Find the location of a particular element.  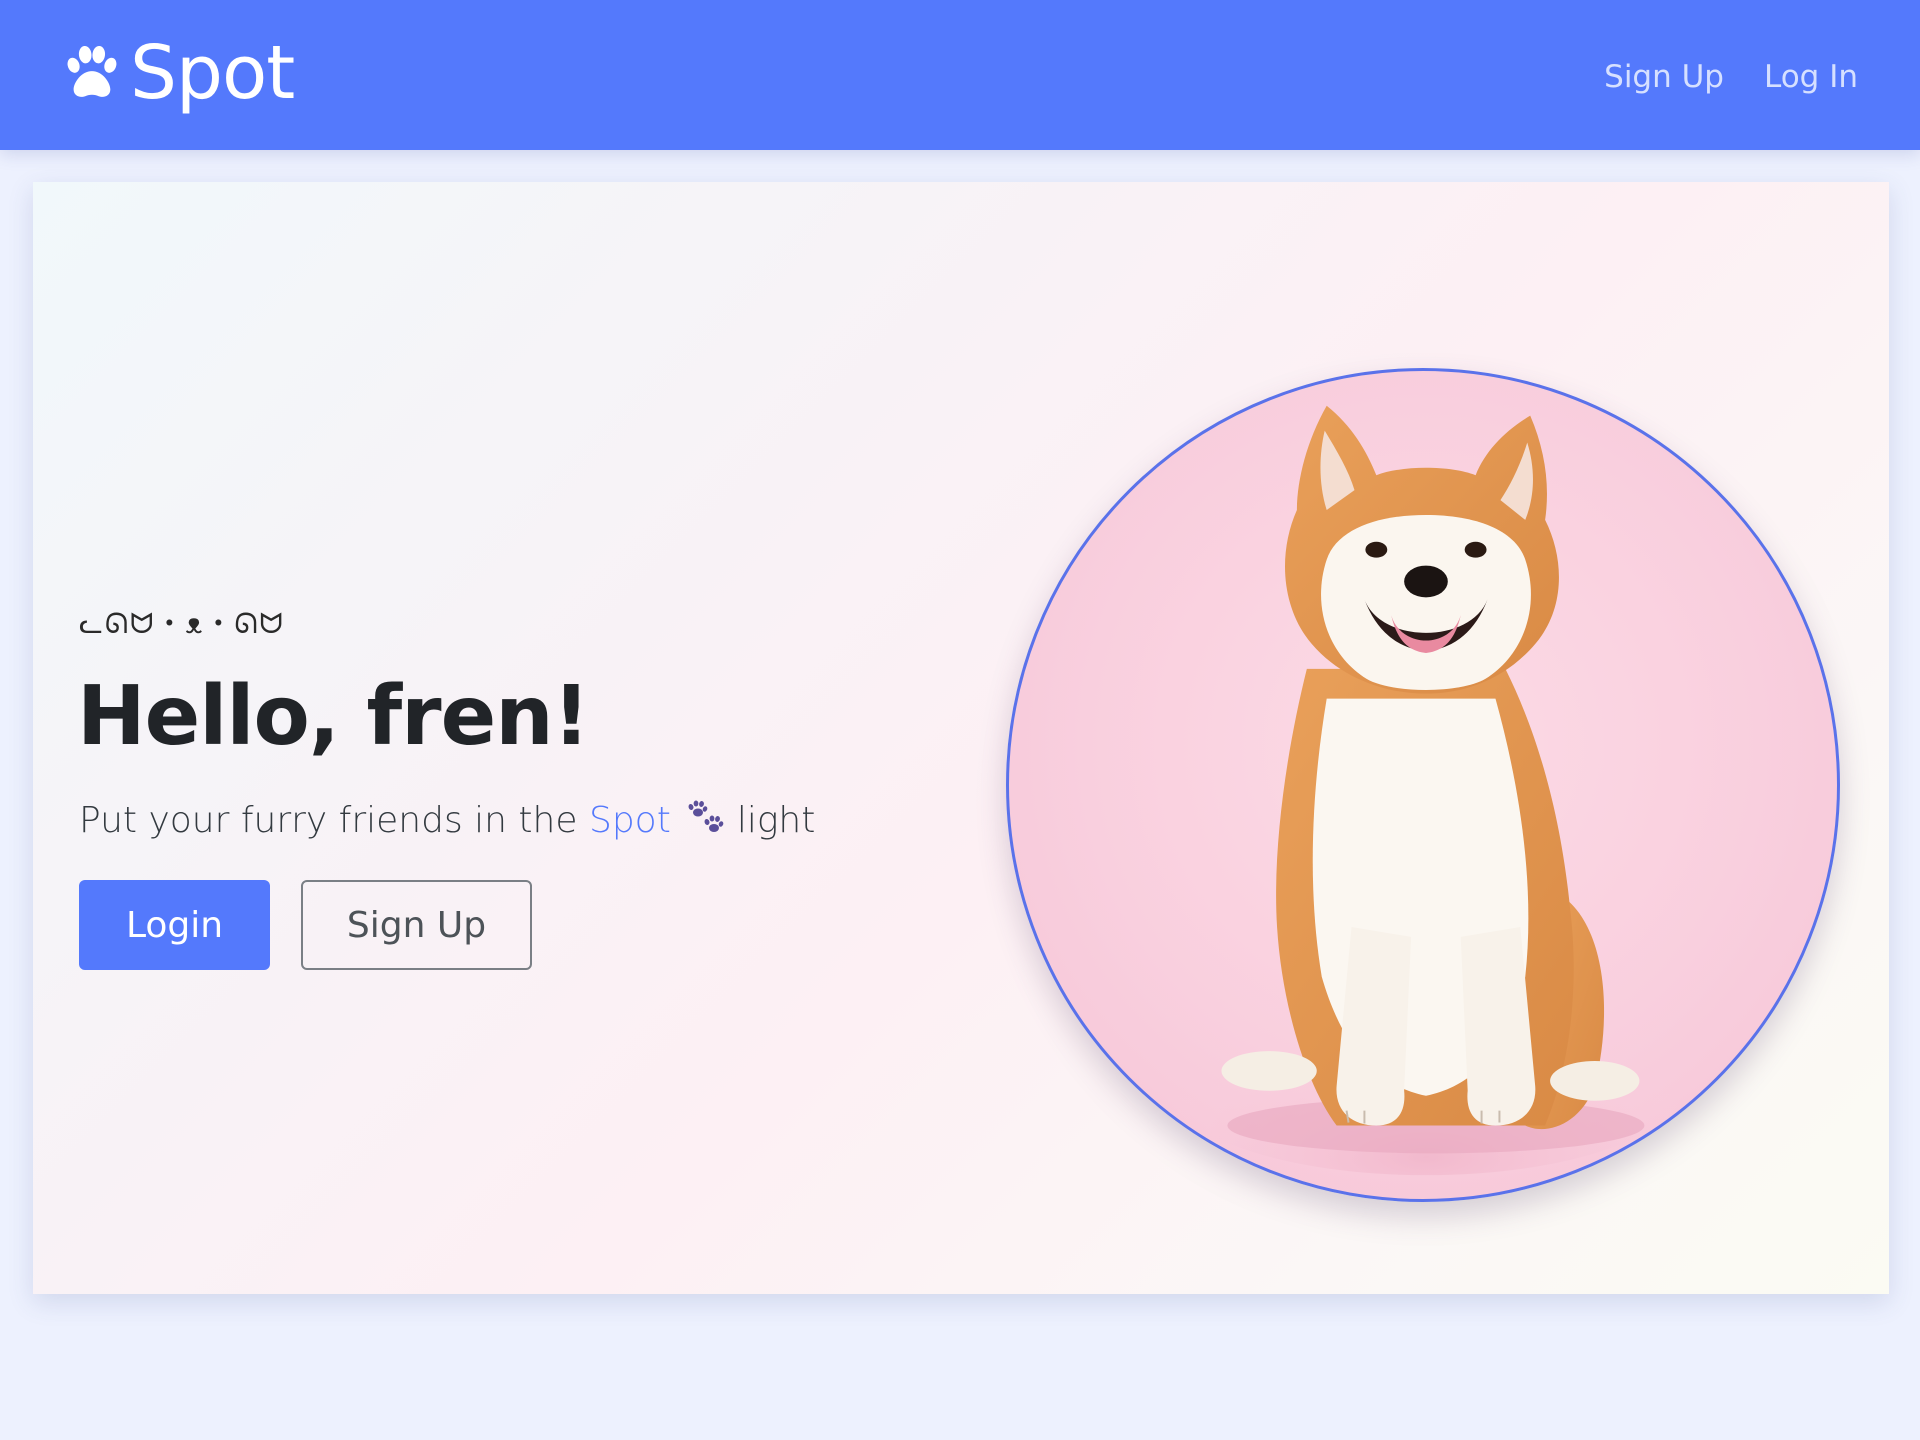

login-button: Login is located at coordinates (174, 925).